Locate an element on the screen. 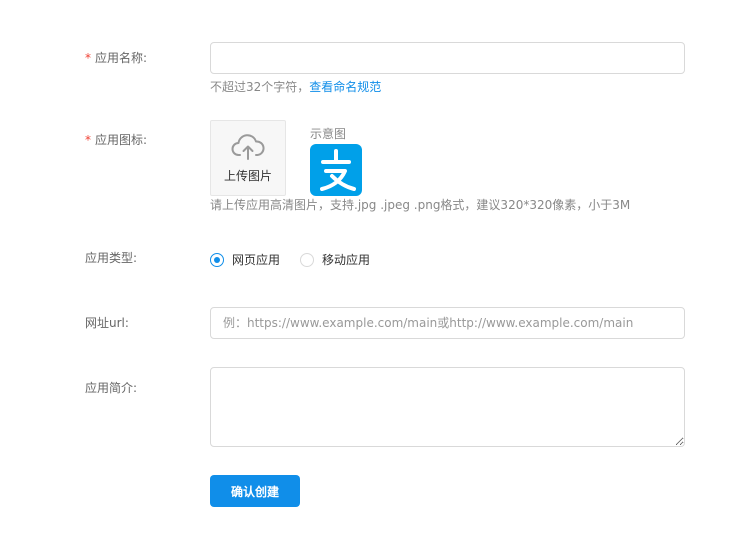 The width and height of the screenshot is (745, 543). sample-label: 示意图 is located at coordinates (328, 134).